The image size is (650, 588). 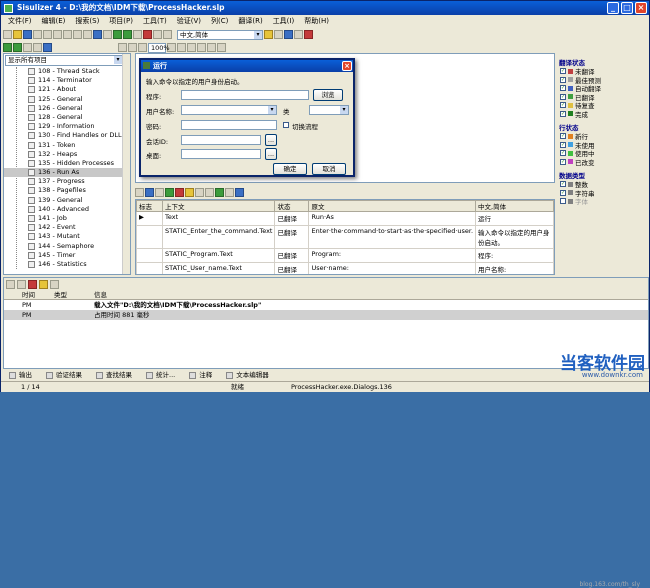 What do you see at coordinates (67, 71) in the screenshot?
I see `tree-item: 108 - Thread Stack` at bounding box center [67, 71].